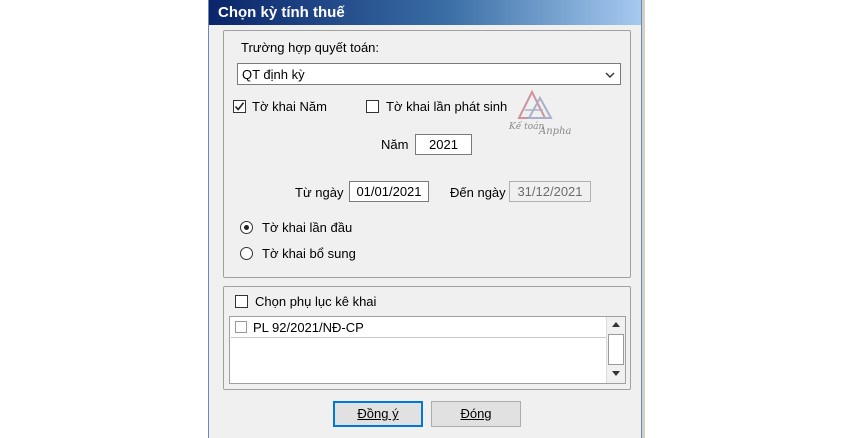  Describe the element at coordinates (281, 12) in the screenshot. I see `dialog-title: Chọn kỳ tính thuế` at that location.